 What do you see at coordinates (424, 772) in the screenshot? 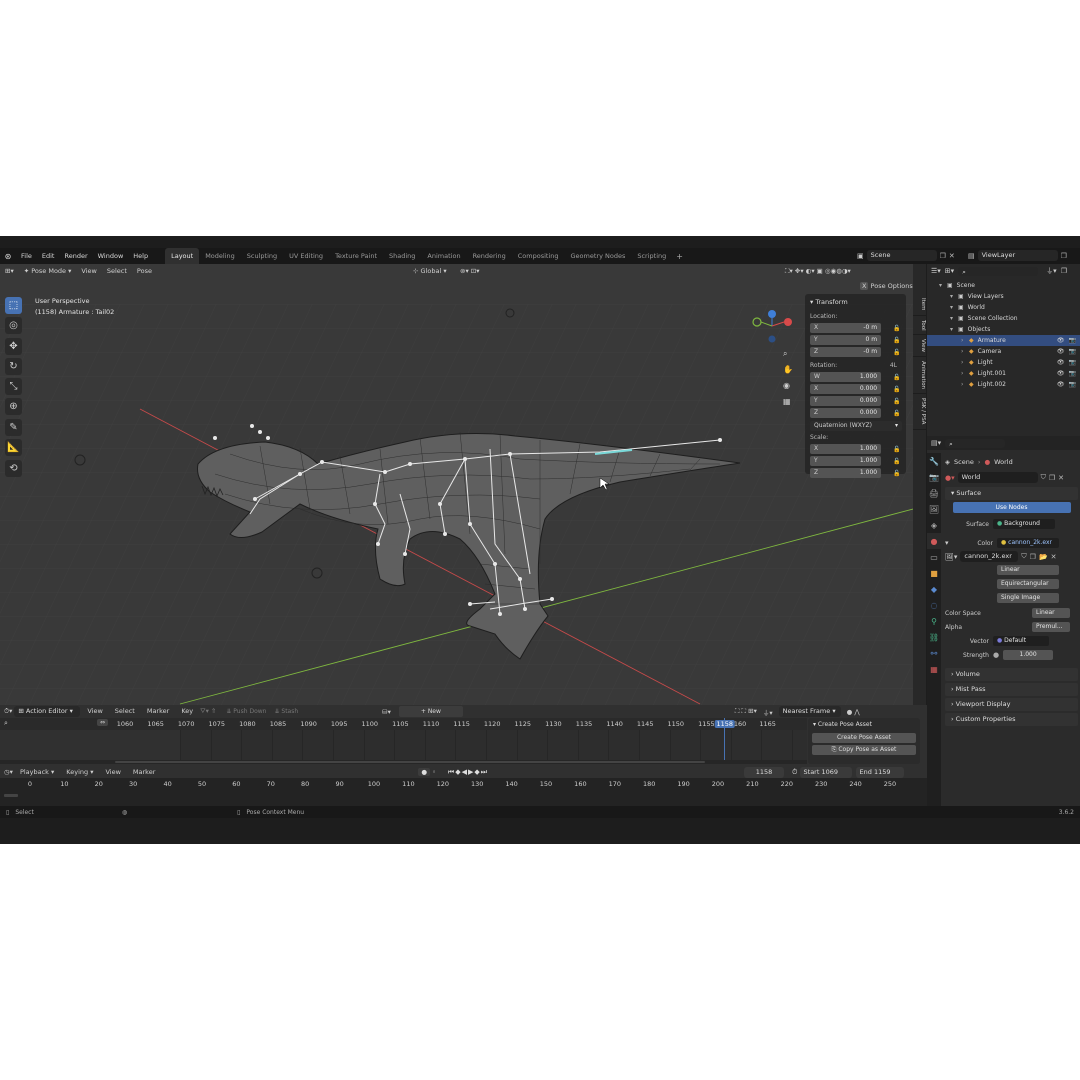
I see `record-button-icon: ●` at bounding box center [424, 772].